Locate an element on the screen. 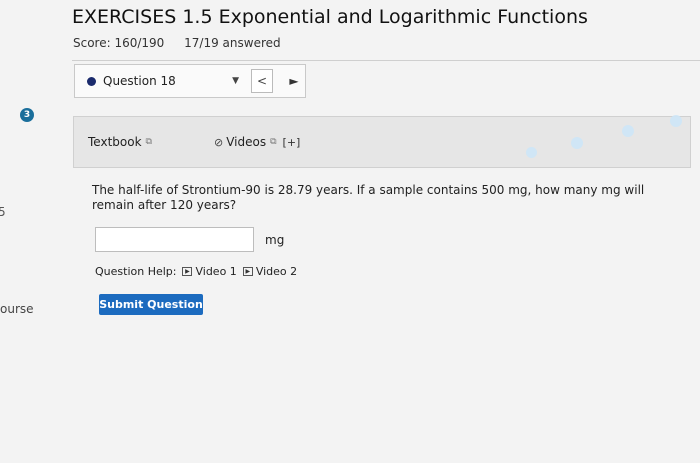  resource-bar: Textbook ⧉ ⊘ Videos ⧉ [+] is located at coordinates (382, 141).